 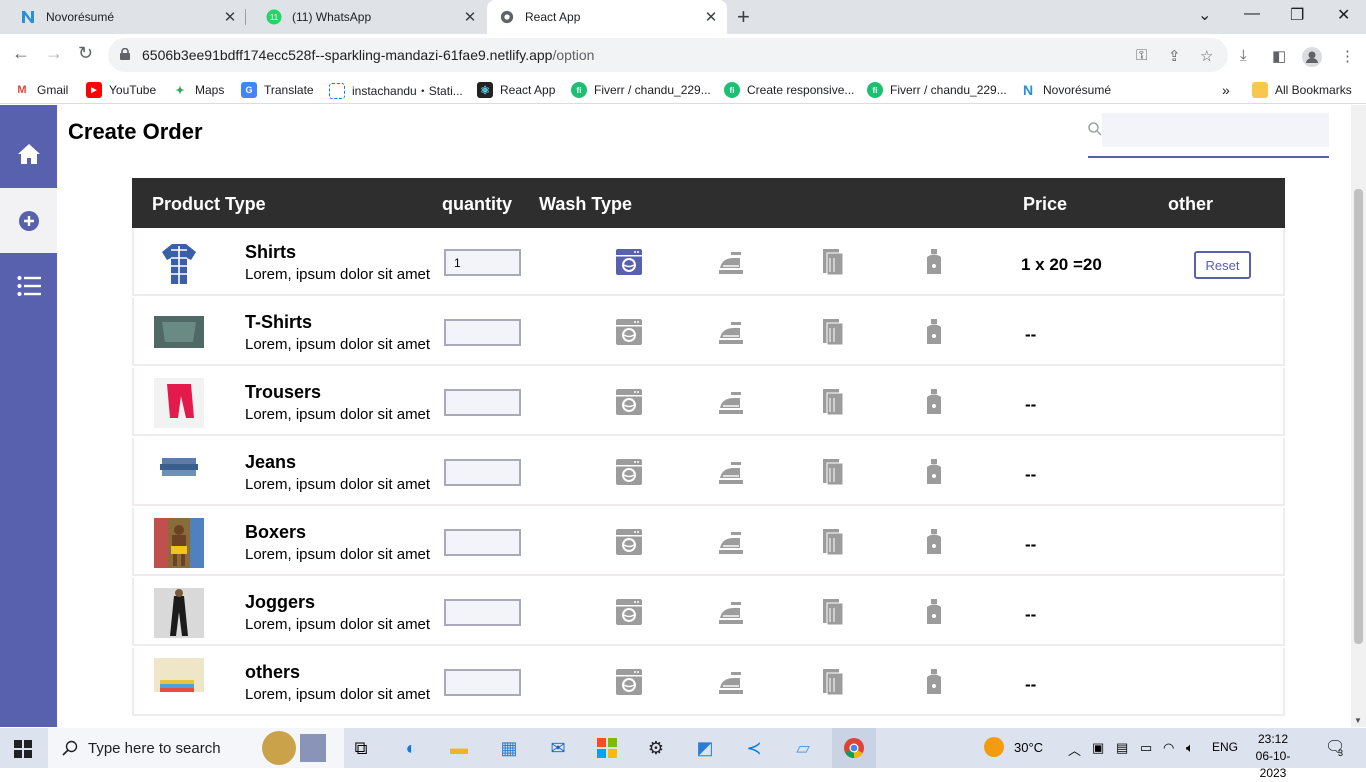 What do you see at coordinates (1347, 56) in the screenshot?
I see `kebab-menu-icon: ⋮` at bounding box center [1347, 56].